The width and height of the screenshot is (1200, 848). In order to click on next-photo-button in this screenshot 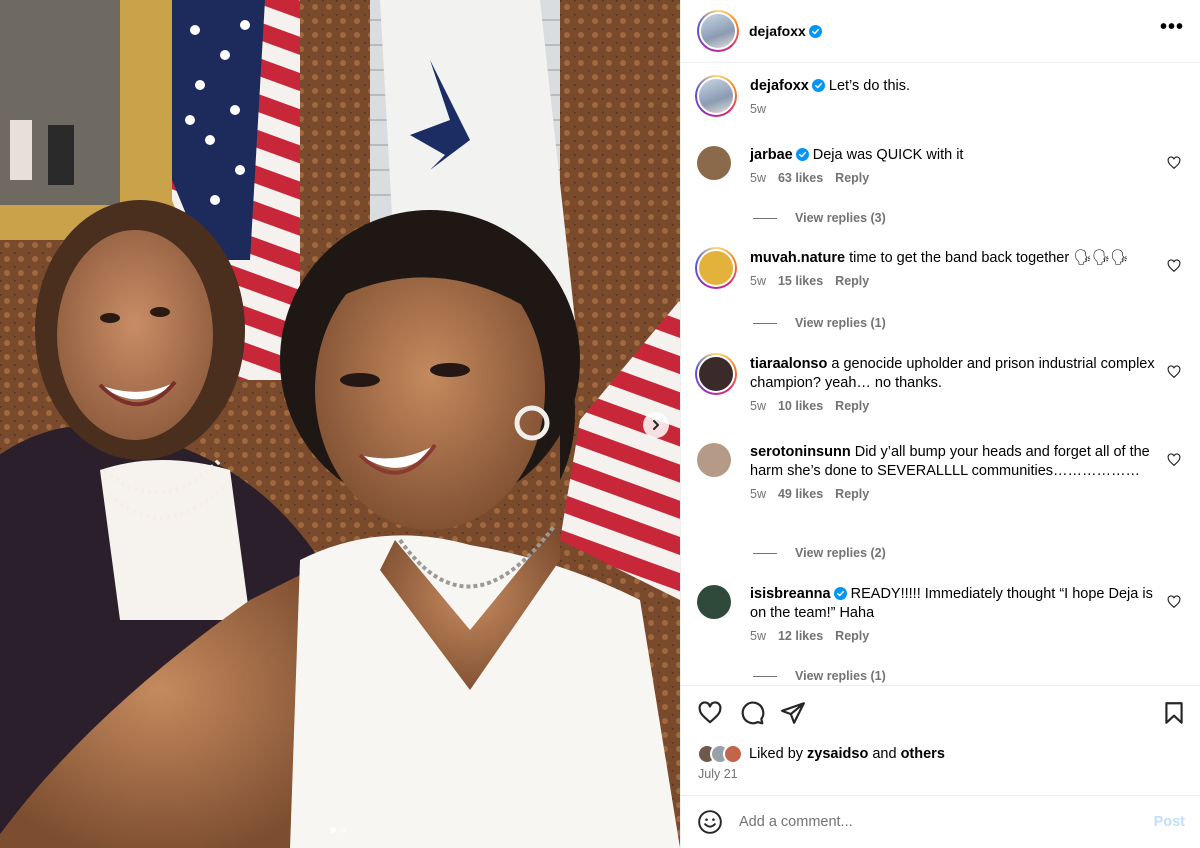, I will do `click(656, 425)`.